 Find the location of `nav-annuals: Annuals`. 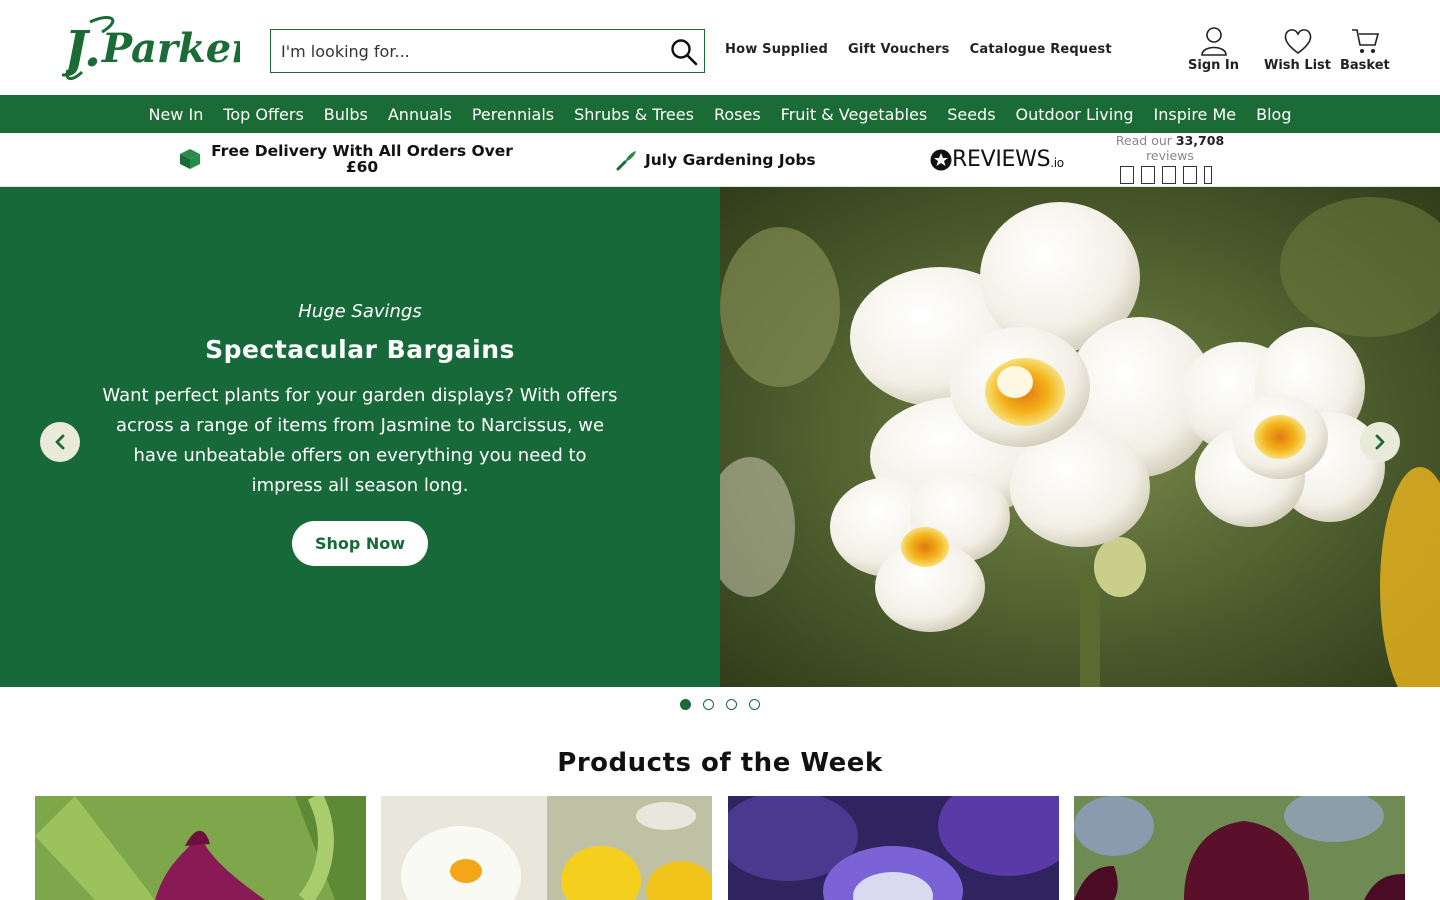

nav-annuals: Annuals is located at coordinates (420, 114).